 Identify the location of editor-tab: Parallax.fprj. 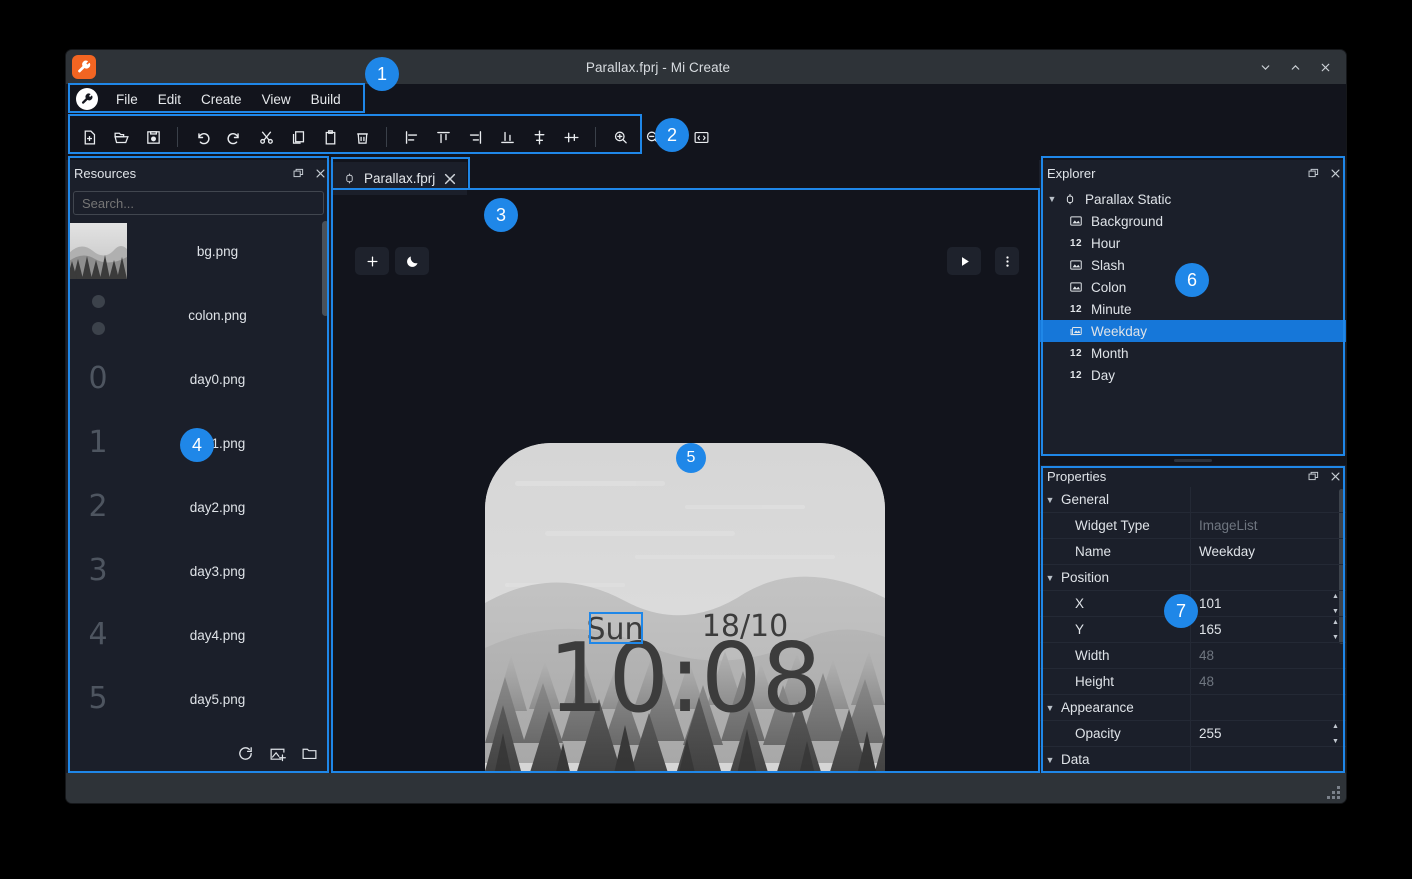
(399, 178).